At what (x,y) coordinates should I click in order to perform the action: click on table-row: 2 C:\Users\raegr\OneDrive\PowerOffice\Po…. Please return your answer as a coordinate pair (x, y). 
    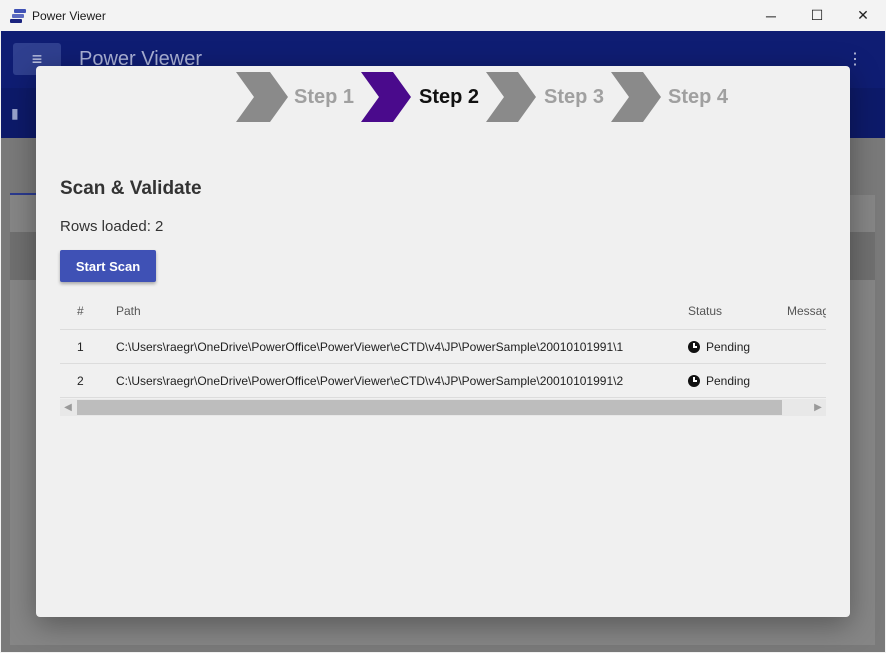
    Looking at the image, I should click on (443, 381).